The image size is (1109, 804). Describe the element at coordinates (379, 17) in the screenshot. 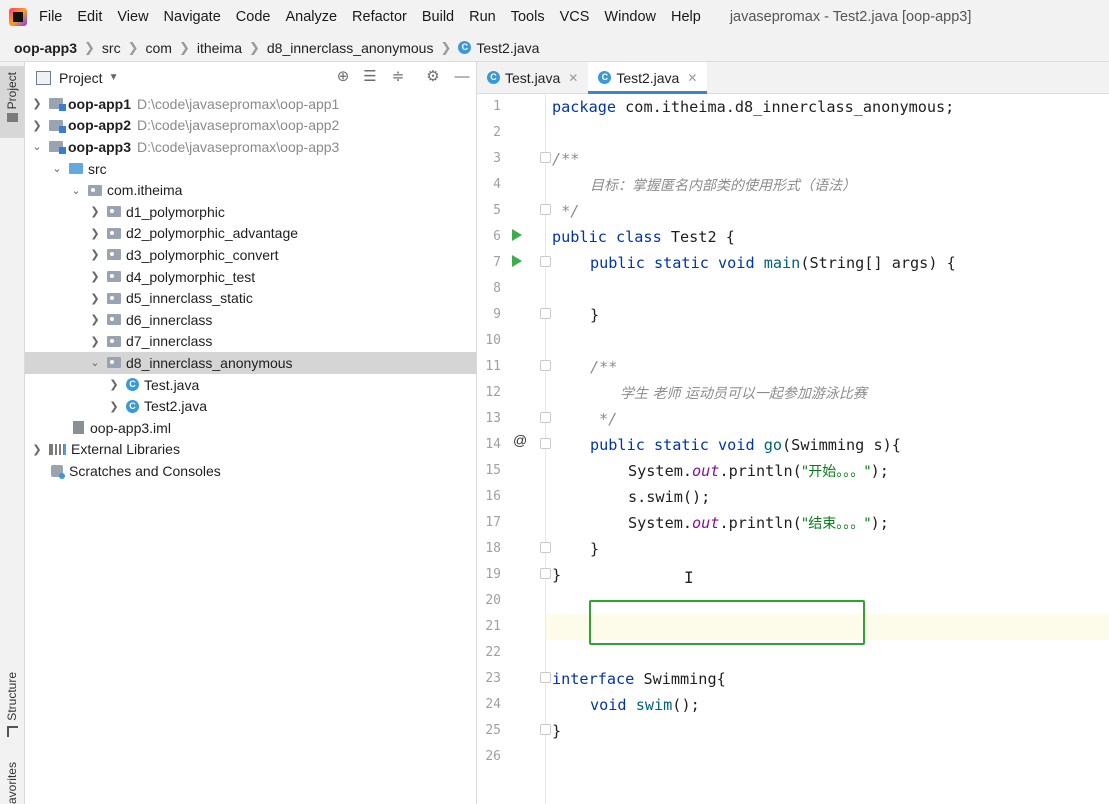

I see `menu-refactor: Refactor` at that location.